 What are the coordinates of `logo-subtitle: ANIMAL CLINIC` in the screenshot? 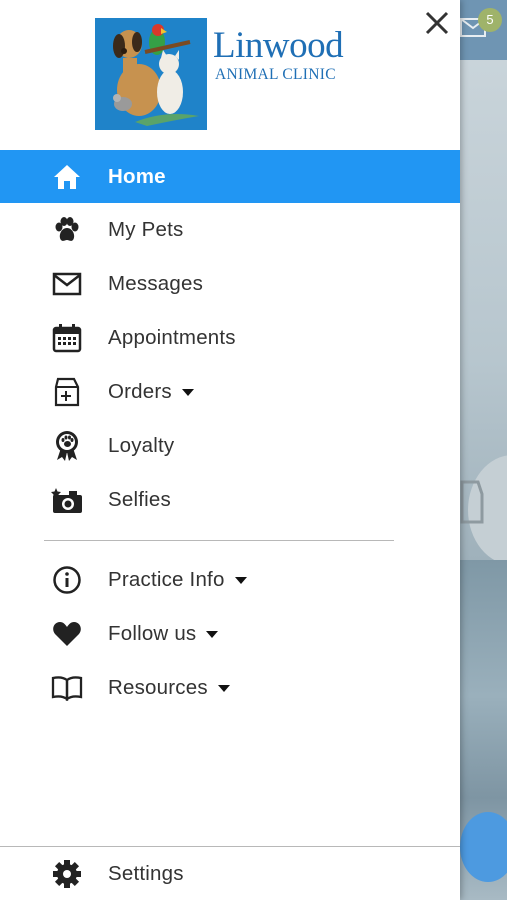 It's located at (275, 74).